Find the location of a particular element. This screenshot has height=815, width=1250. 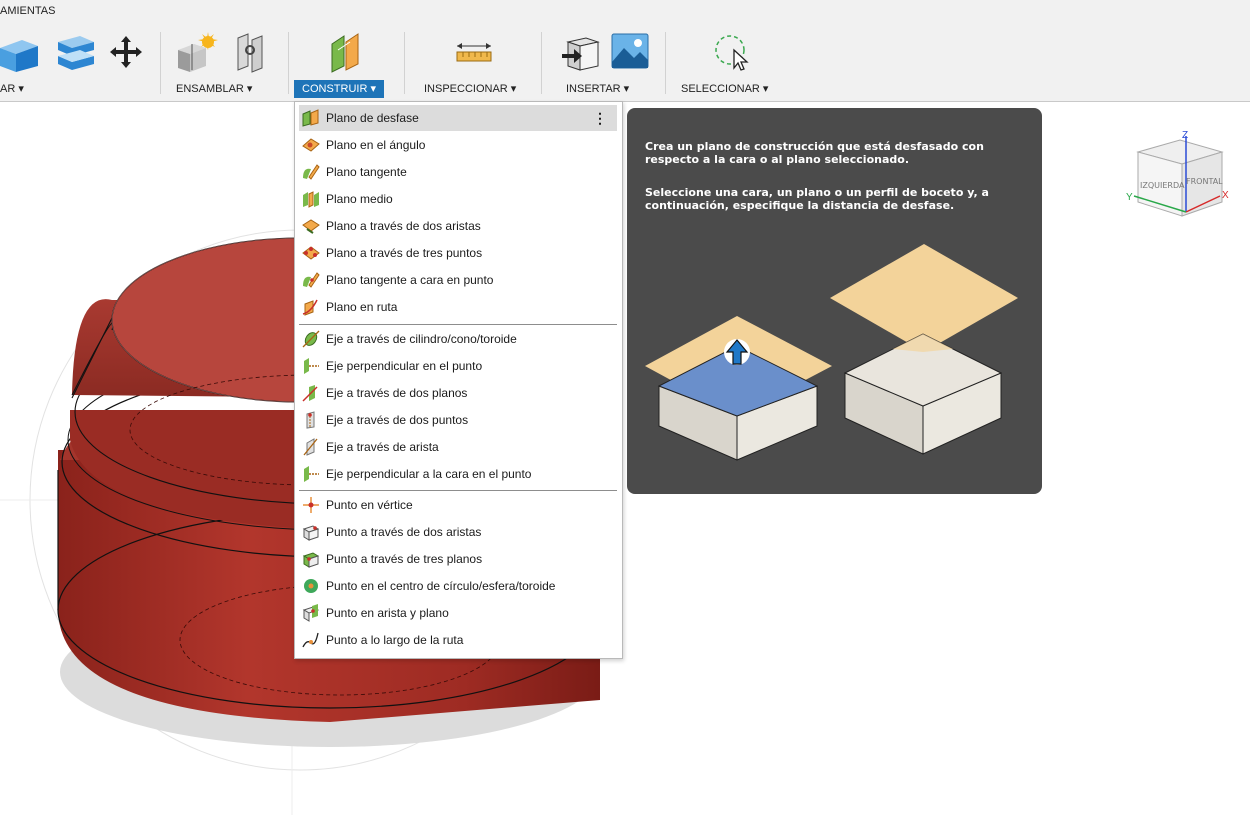

extrude-icon is located at coordinates (21, 53).